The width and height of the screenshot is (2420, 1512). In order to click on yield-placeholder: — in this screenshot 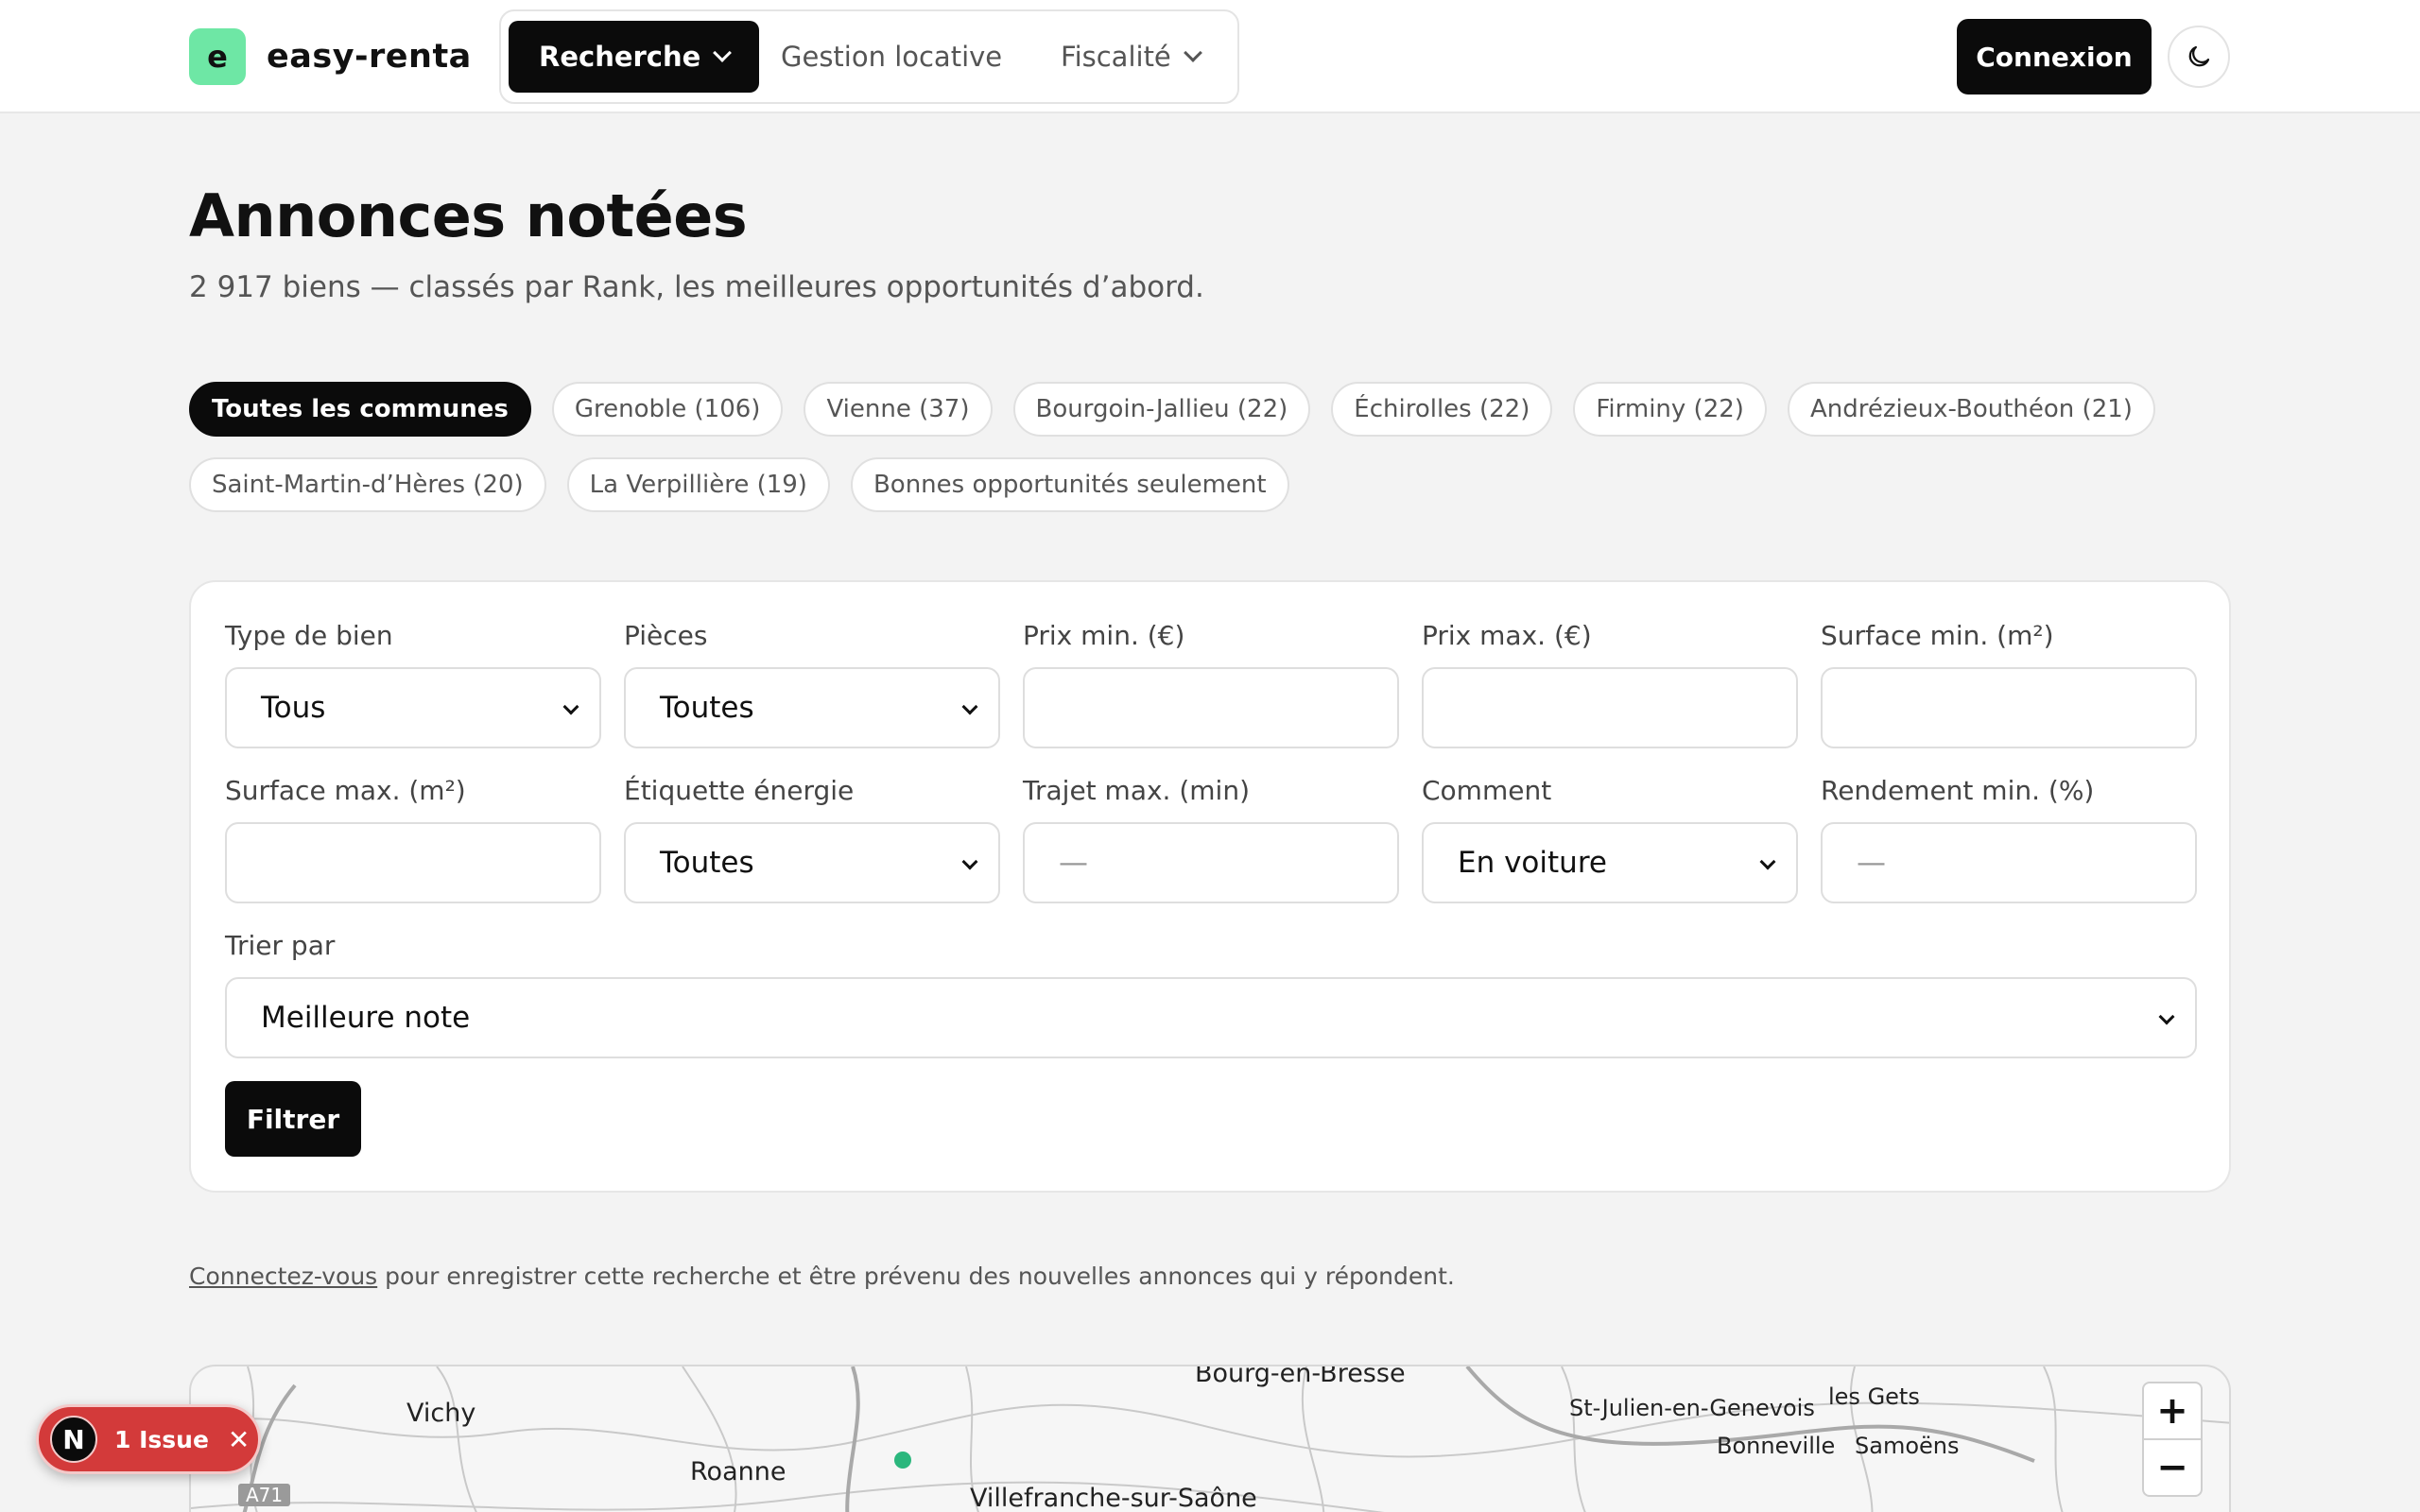, I will do `click(1872, 863)`.